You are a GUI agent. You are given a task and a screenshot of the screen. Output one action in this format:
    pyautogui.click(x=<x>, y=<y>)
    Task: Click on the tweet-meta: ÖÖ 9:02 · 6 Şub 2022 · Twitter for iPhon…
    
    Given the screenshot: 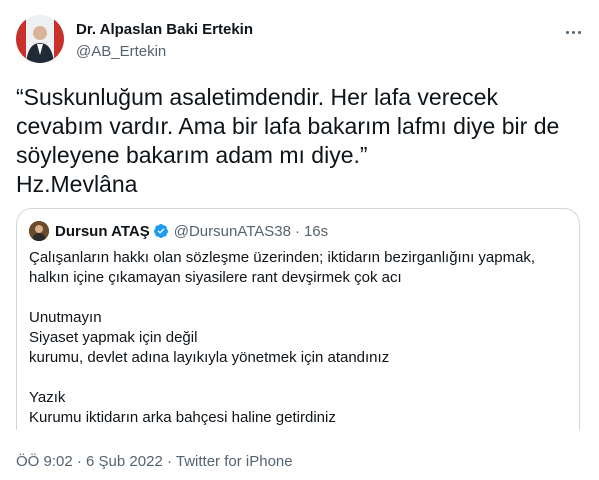 What is the action you would take?
    pyautogui.click(x=154, y=461)
    